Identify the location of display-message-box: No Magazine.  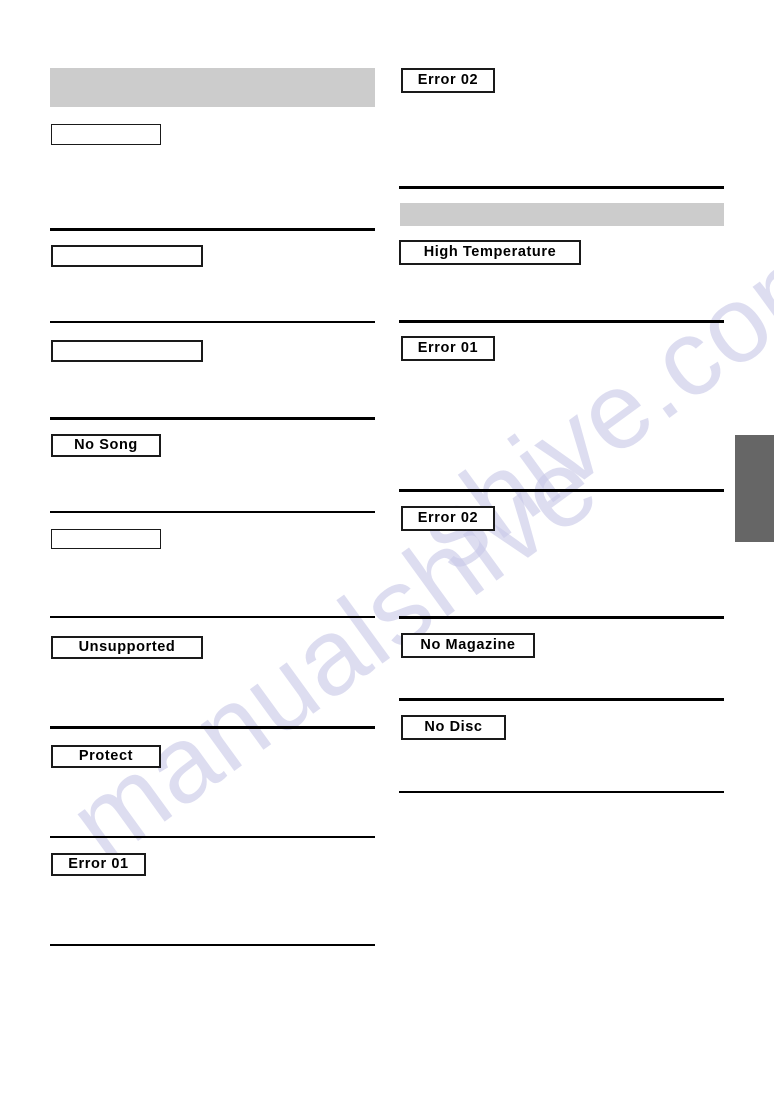
(468, 645).